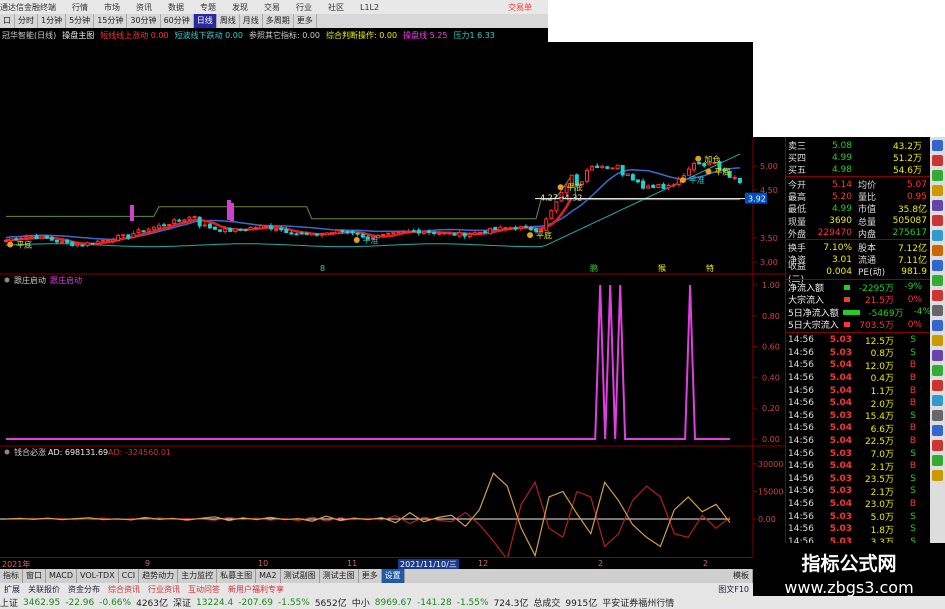 The width and height of the screenshot is (945, 609). Describe the element at coordinates (144, 7) in the screenshot. I see `menu-item: 资讯` at that location.